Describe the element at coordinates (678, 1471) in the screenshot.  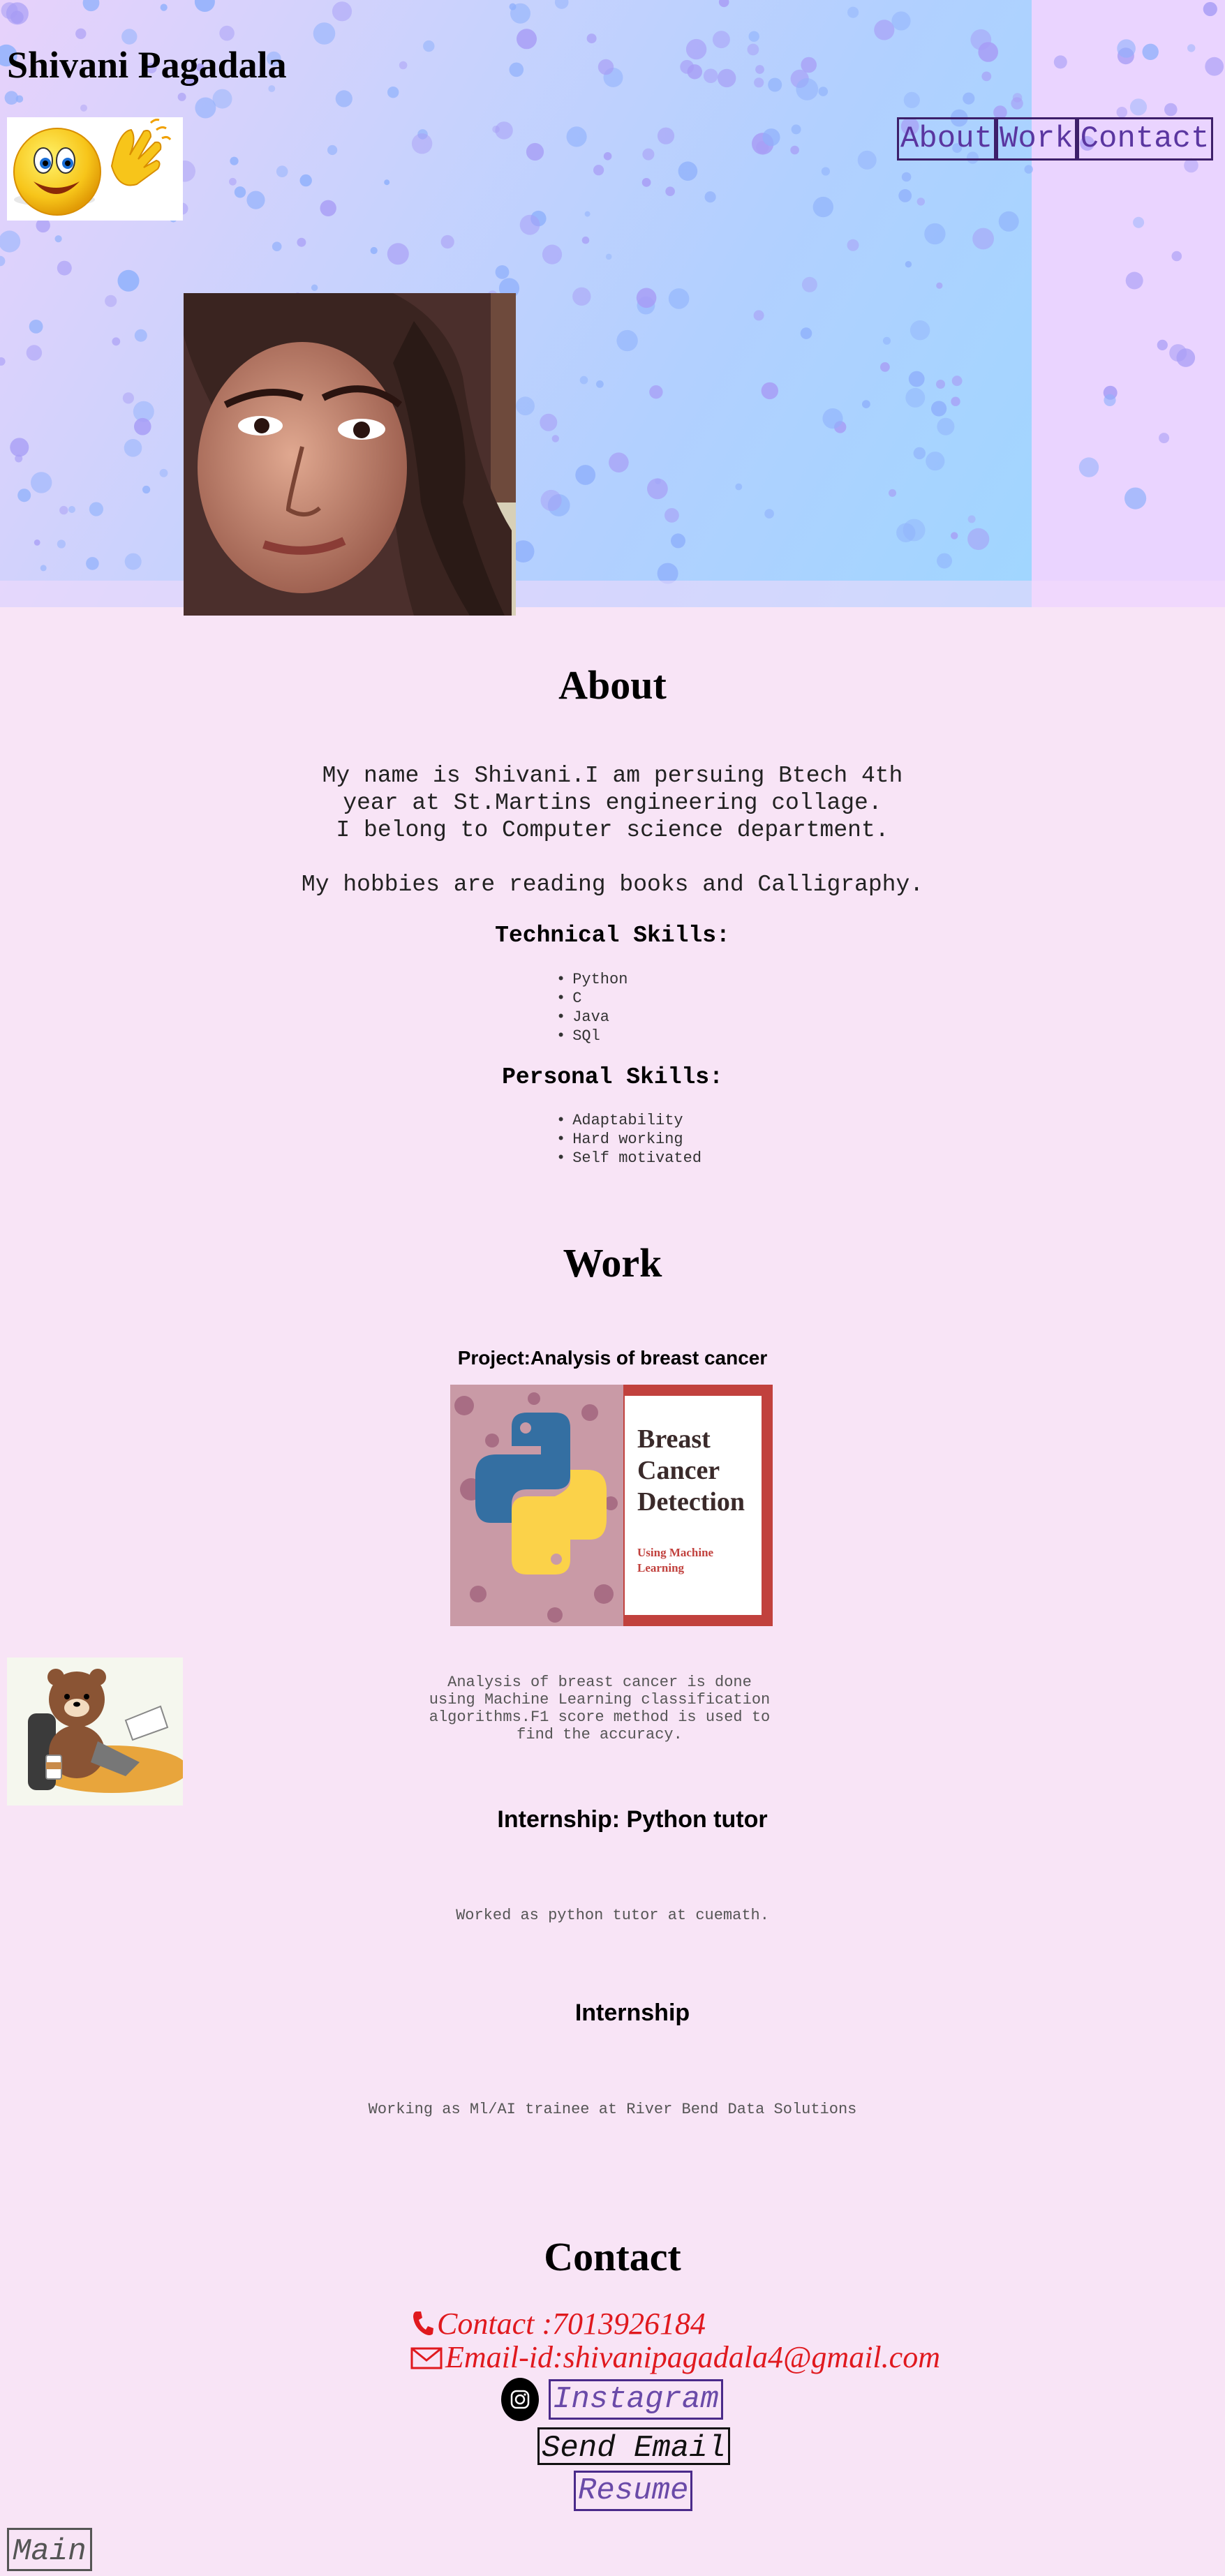
I see `project-image-title-line: Cancer` at that location.